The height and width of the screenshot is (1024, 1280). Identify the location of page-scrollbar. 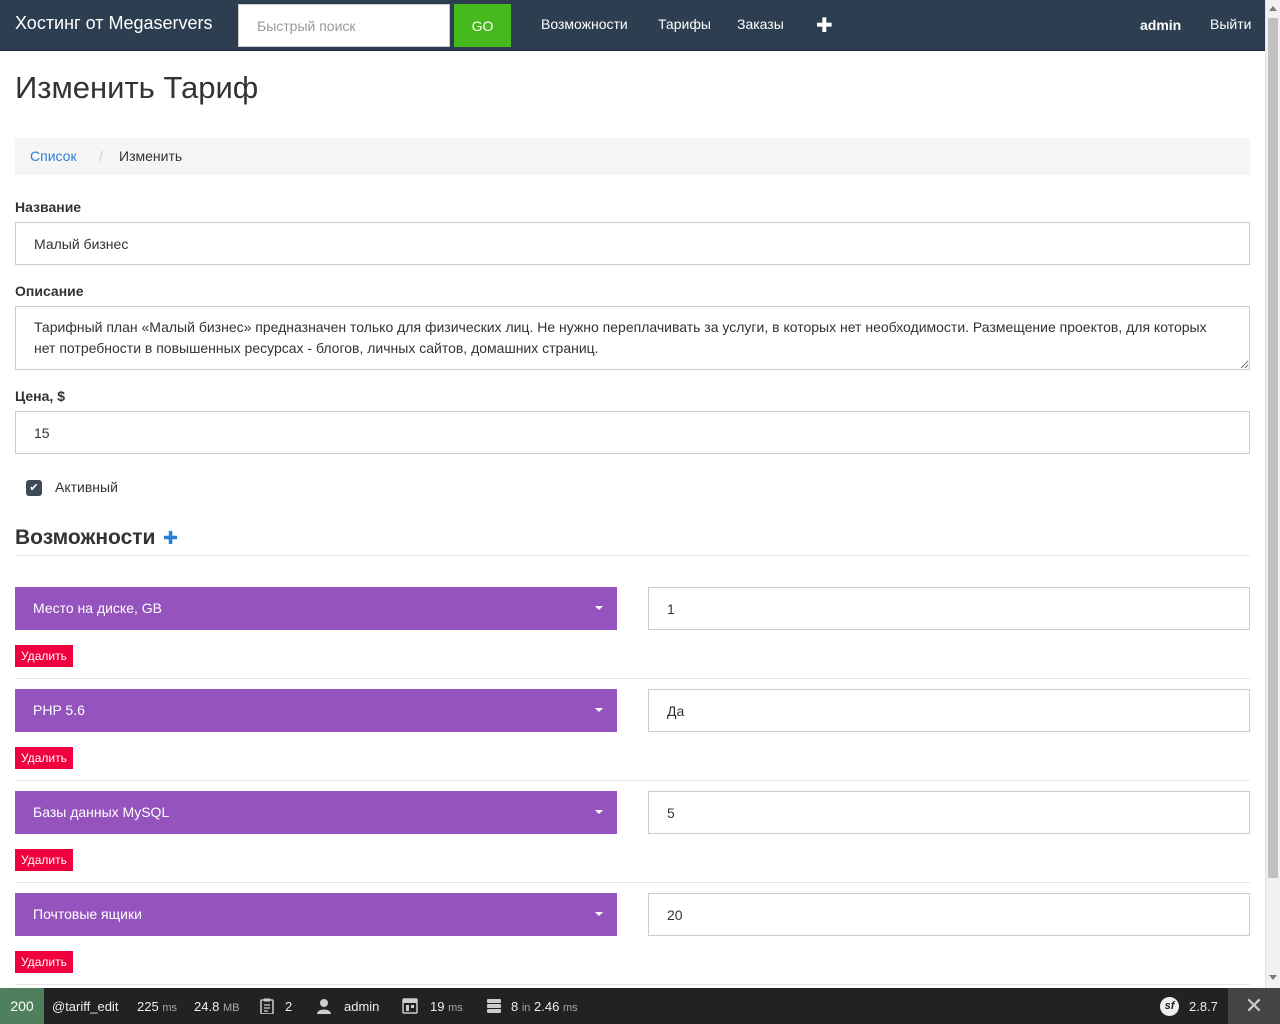
(1272, 494).